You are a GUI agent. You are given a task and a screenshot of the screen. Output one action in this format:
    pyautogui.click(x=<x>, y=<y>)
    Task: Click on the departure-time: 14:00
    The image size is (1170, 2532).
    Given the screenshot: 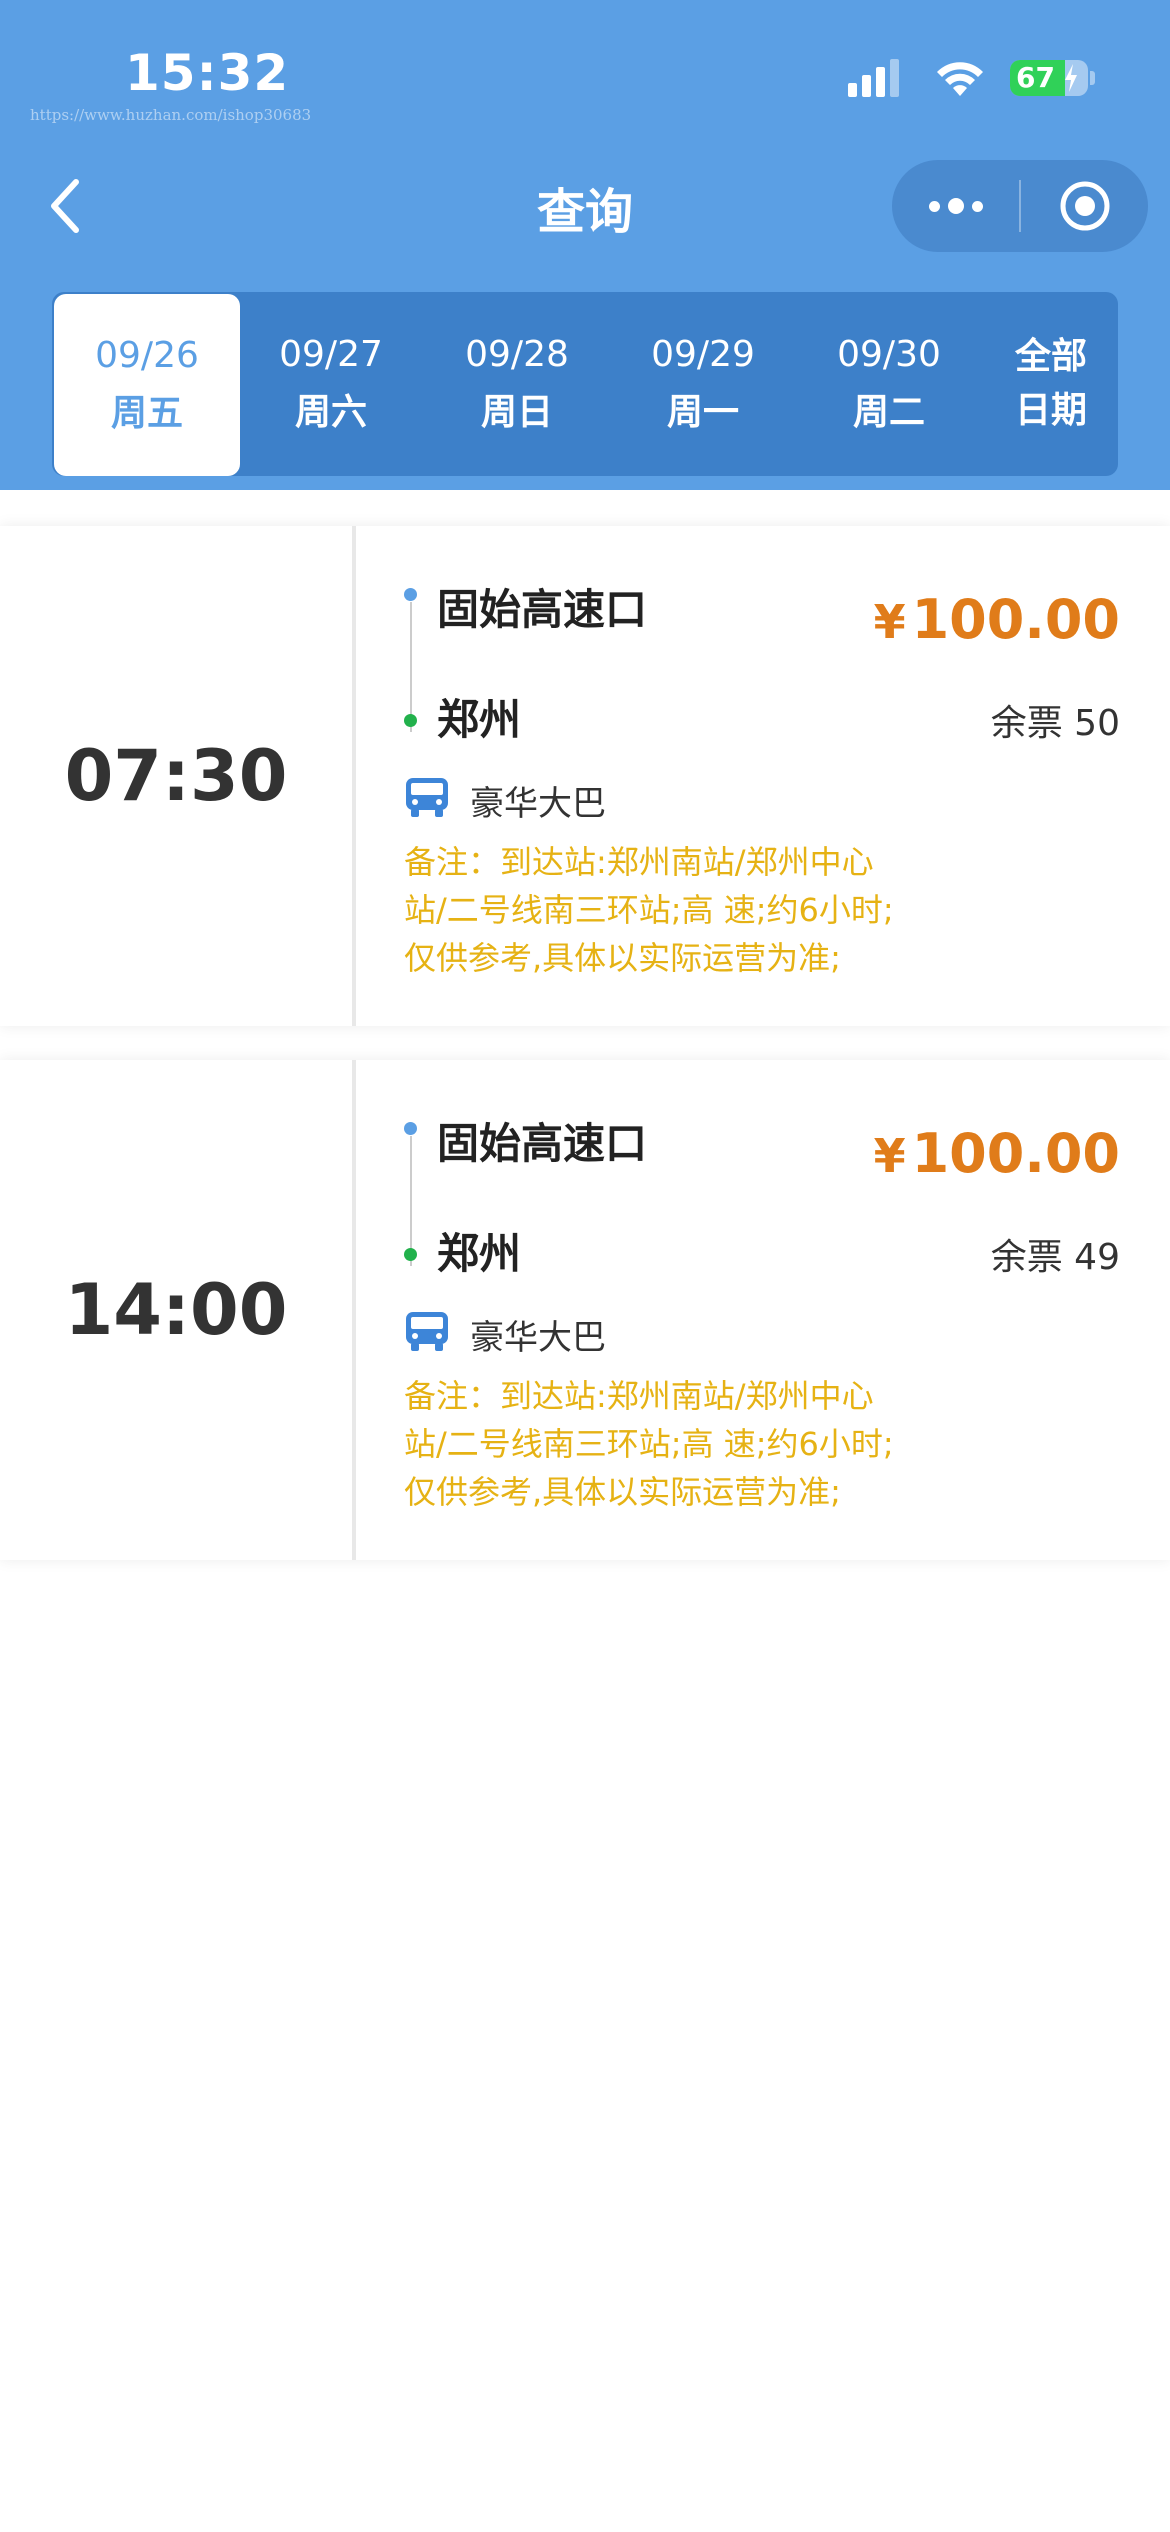 What is the action you would take?
    pyautogui.click(x=176, y=1310)
    